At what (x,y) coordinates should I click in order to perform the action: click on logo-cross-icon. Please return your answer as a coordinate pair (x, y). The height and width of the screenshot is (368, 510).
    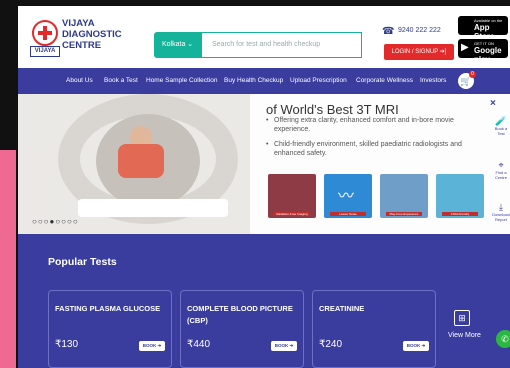
    Looking at the image, I should click on (45, 33).